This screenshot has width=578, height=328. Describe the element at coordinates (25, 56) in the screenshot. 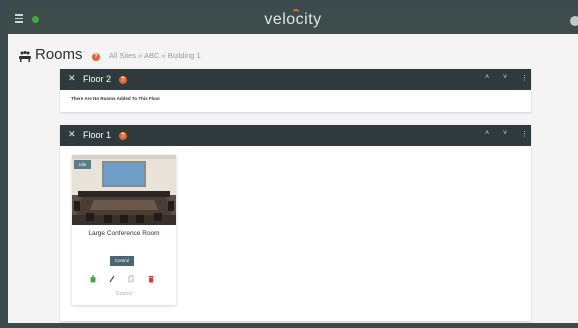

I see `conference-table-icon` at that location.